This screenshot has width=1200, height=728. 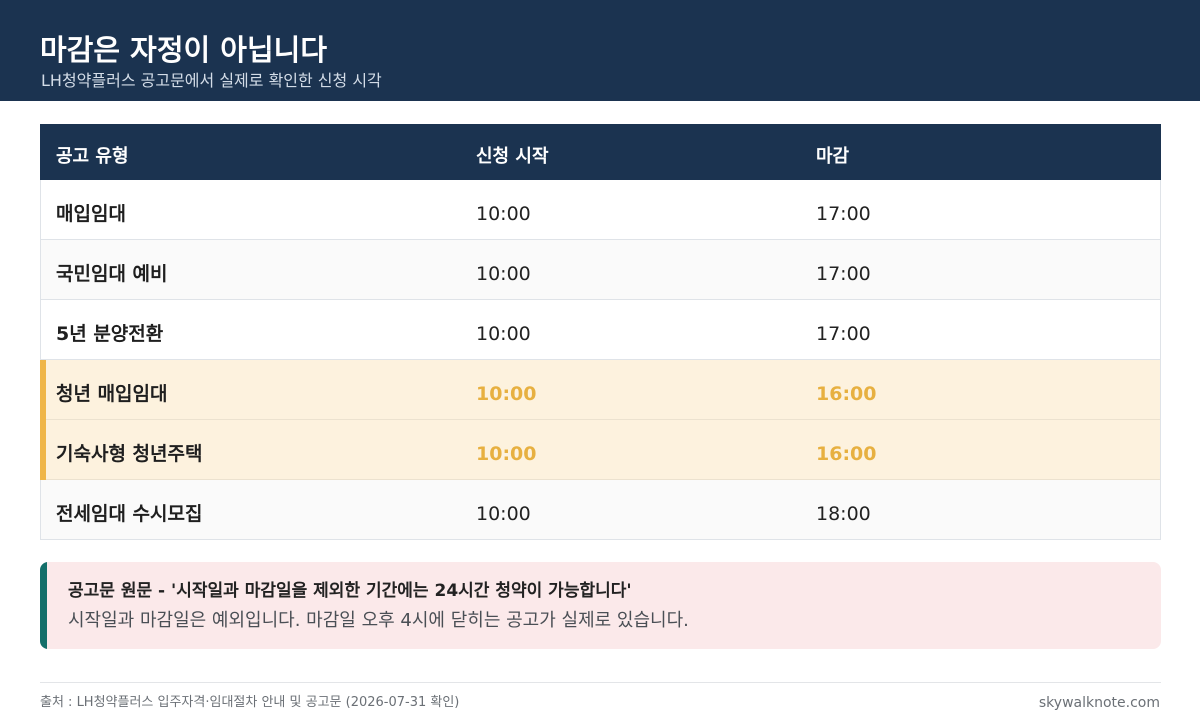 What do you see at coordinates (600, 450) in the screenshot?
I see `table-row-highlighted: 기숙사형 청년주택 10:00 16:00` at bounding box center [600, 450].